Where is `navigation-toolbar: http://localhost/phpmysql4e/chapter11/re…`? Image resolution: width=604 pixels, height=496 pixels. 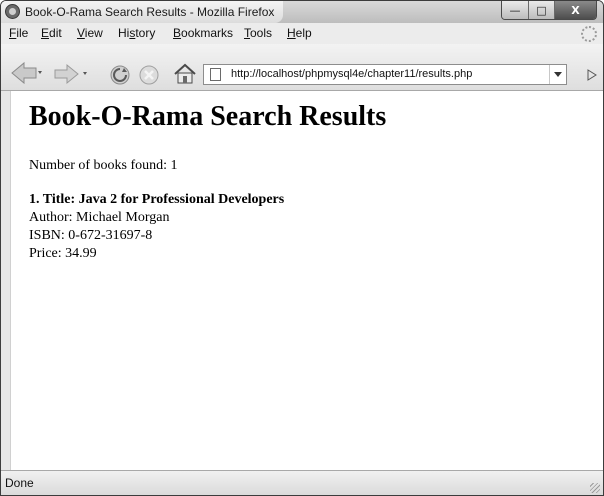
navigation-toolbar: http://localhost/phpmysql4e/chapter11/re… is located at coordinates (302, 67).